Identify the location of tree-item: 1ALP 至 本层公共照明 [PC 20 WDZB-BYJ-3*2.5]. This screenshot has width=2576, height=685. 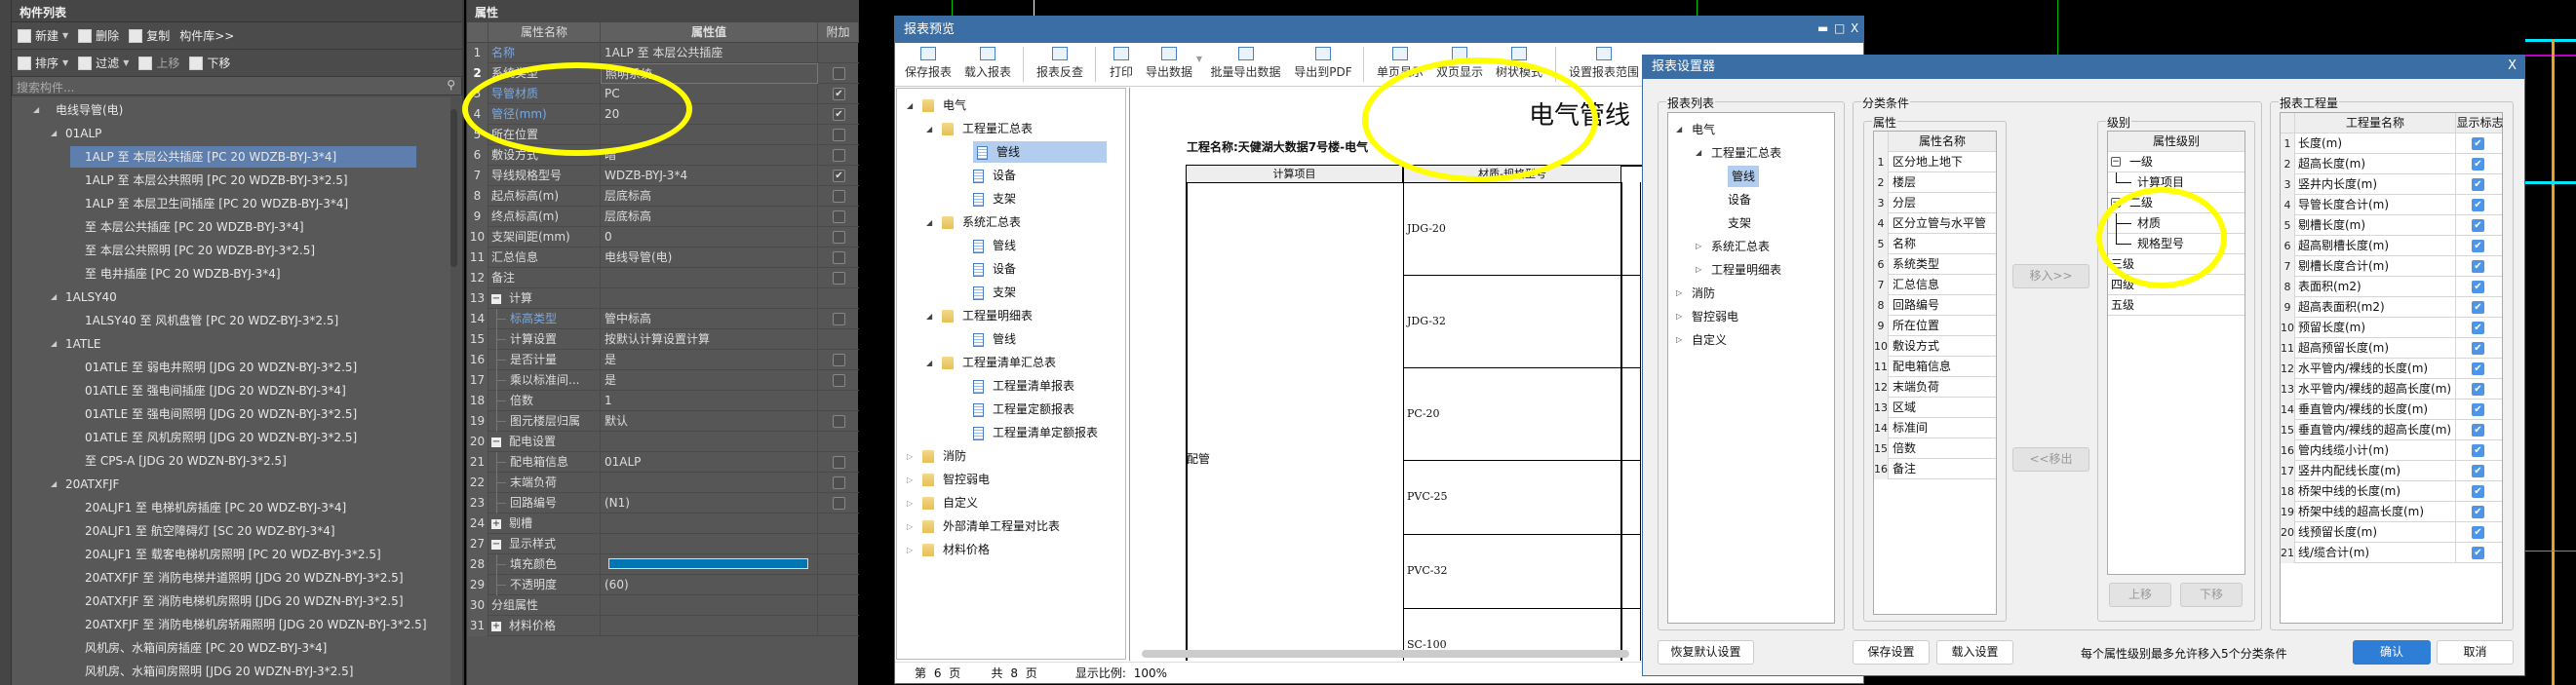
(209, 181).